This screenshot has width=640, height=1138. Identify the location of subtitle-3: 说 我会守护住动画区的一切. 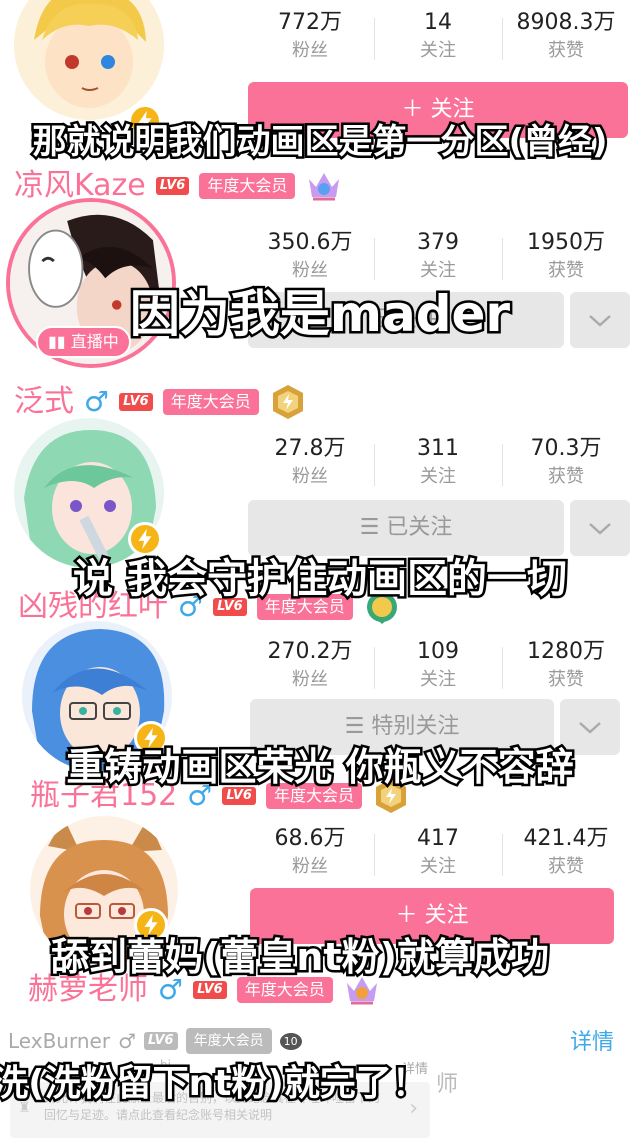
(320, 579).